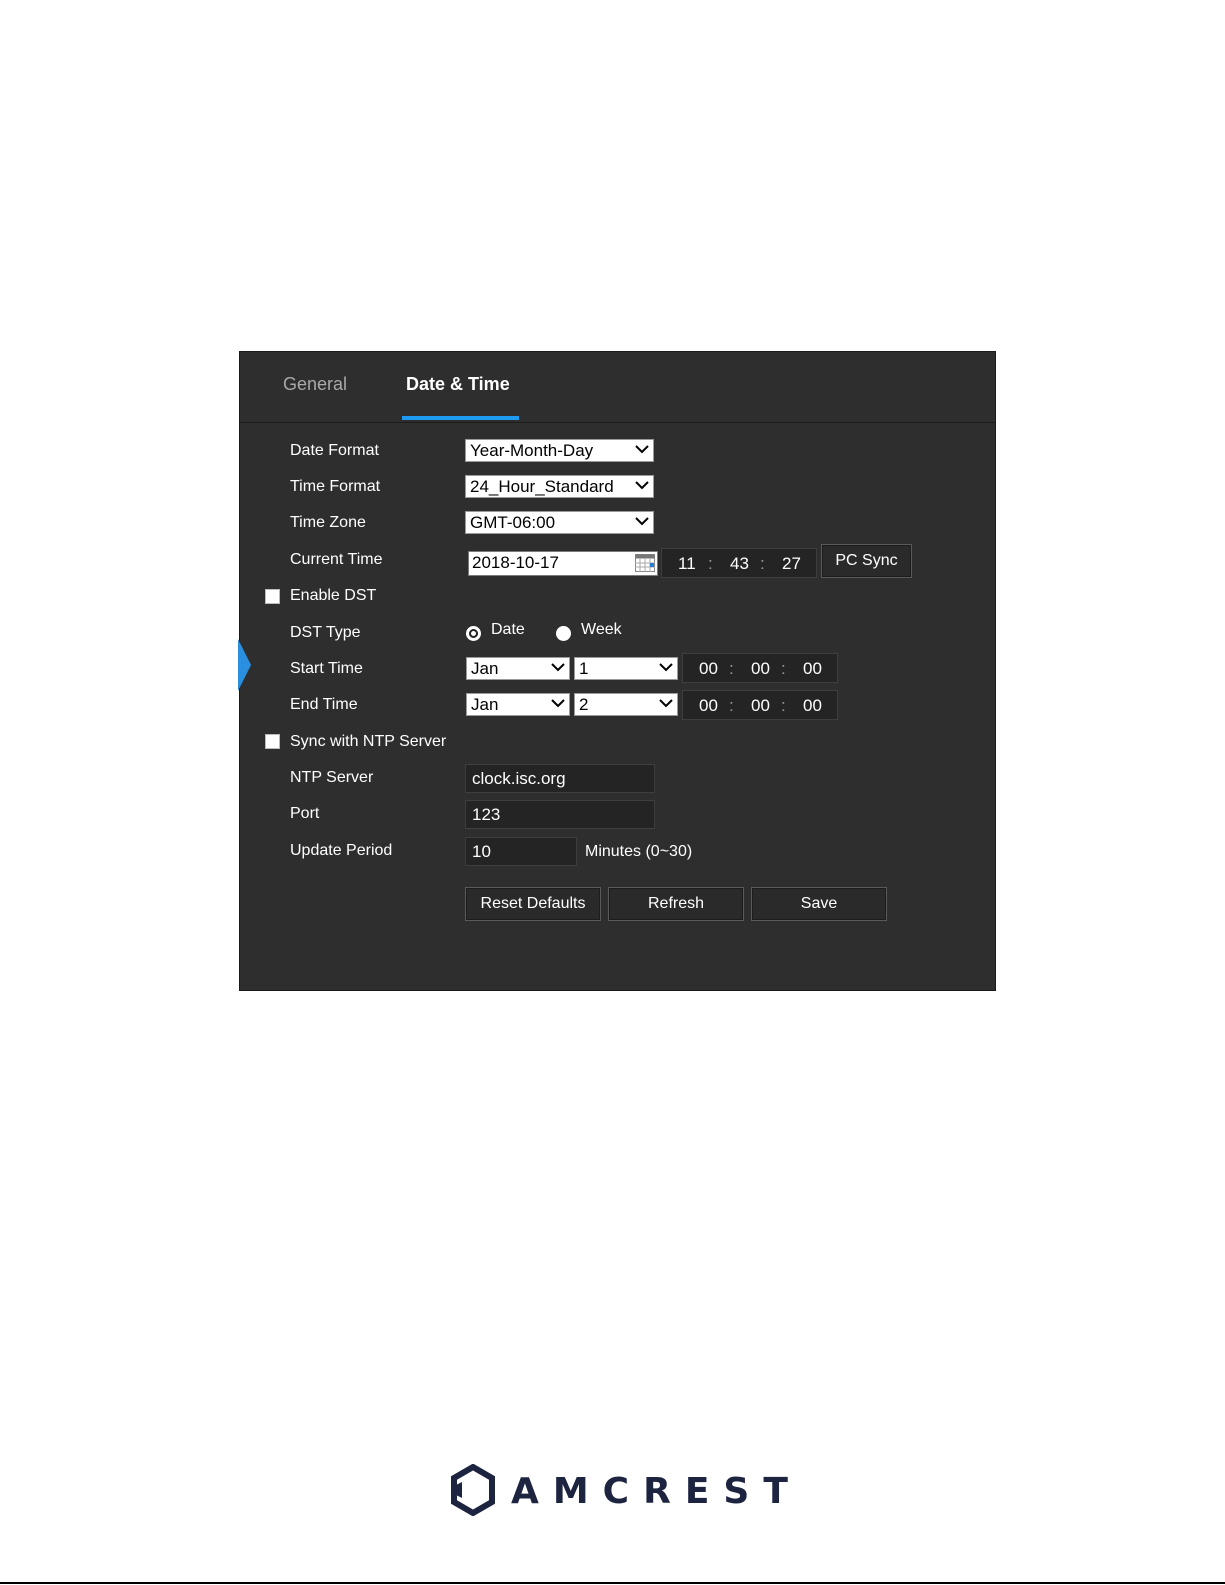  What do you see at coordinates (508, 629) in the screenshot?
I see `dst-type-date-label: Date` at bounding box center [508, 629].